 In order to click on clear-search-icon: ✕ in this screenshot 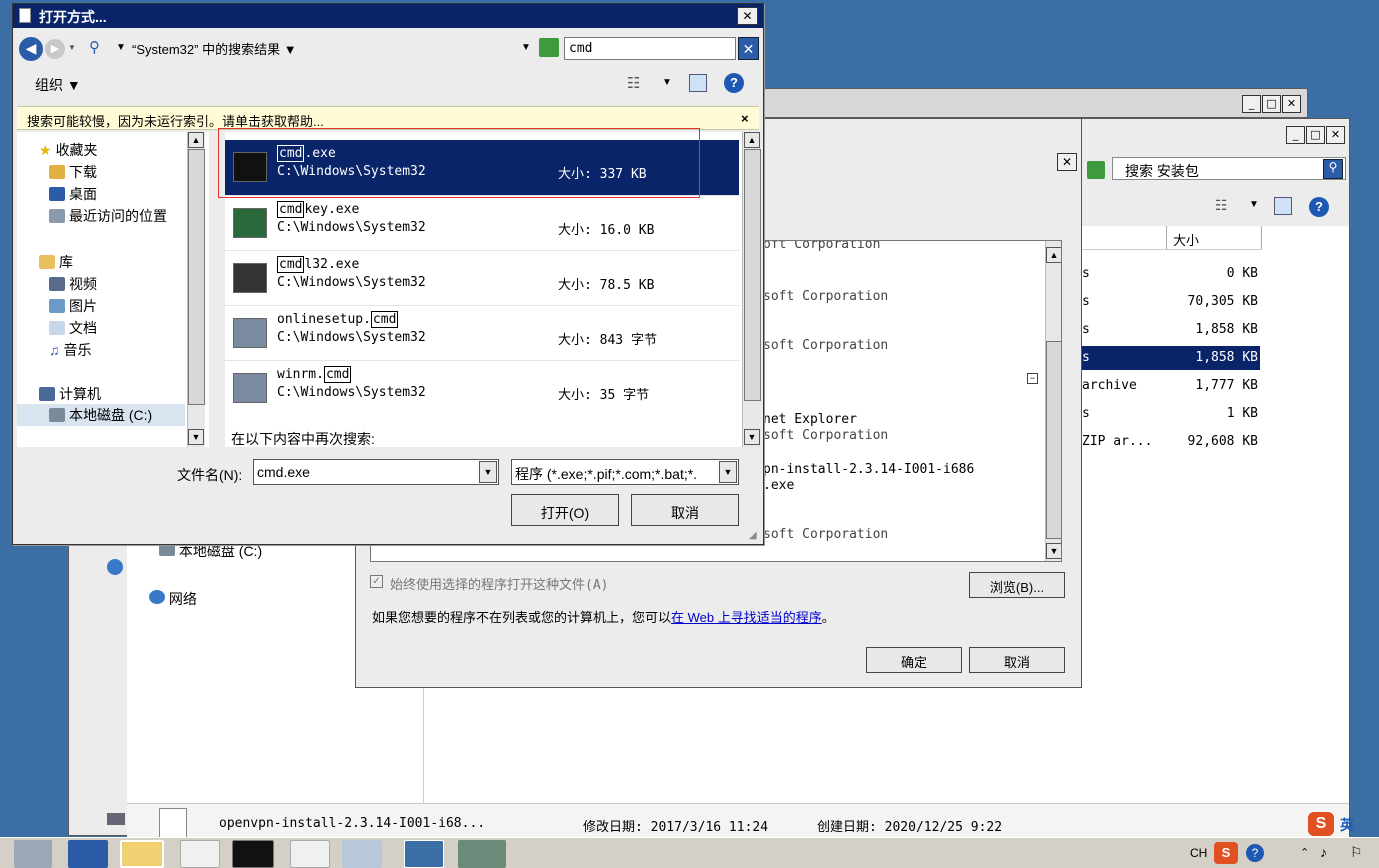, I will do `click(748, 48)`.